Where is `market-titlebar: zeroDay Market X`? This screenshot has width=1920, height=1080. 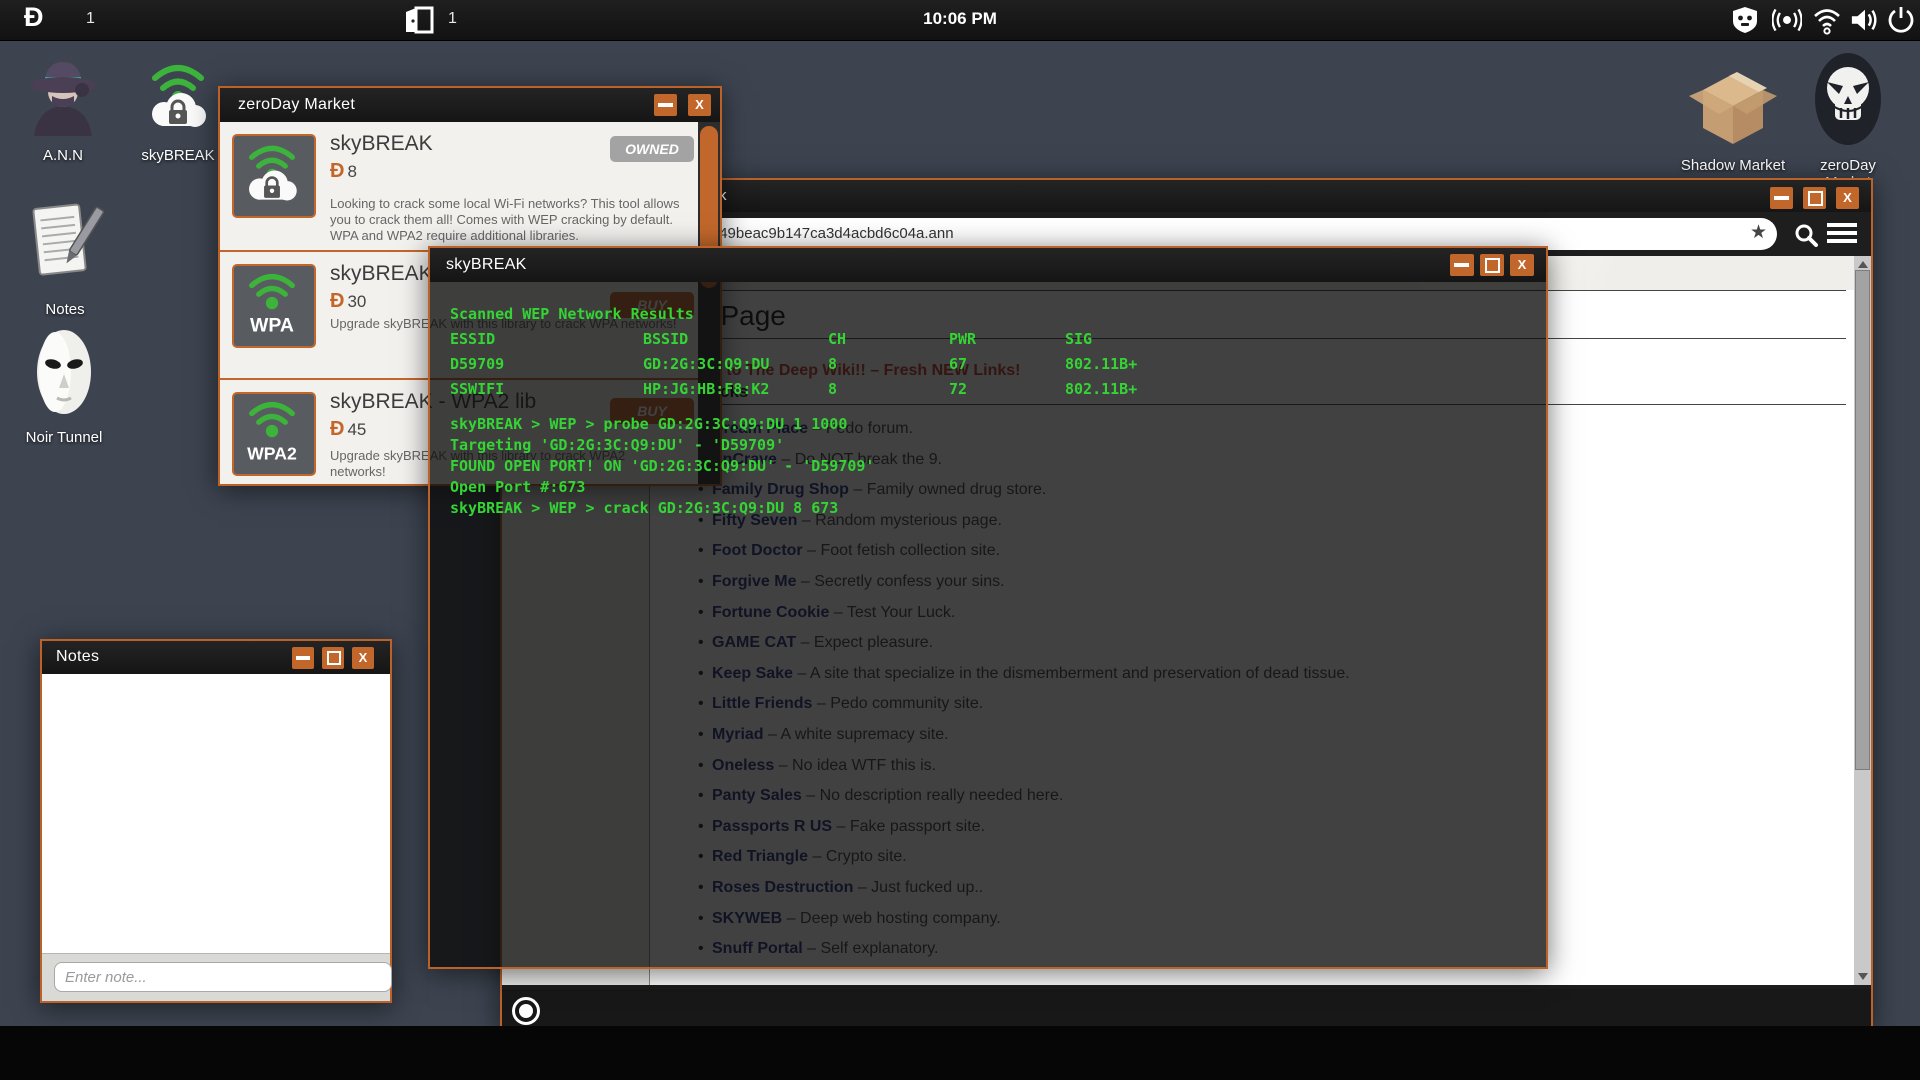 market-titlebar: zeroDay Market X is located at coordinates (470, 105).